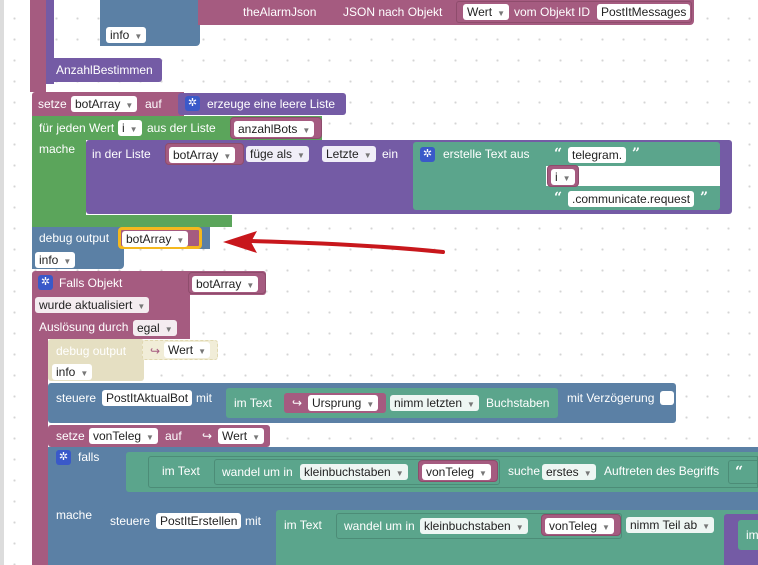  Describe the element at coordinates (241, 436) in the screenshot. I see `setze-wert-dropdown: Wert ▼` at that location.